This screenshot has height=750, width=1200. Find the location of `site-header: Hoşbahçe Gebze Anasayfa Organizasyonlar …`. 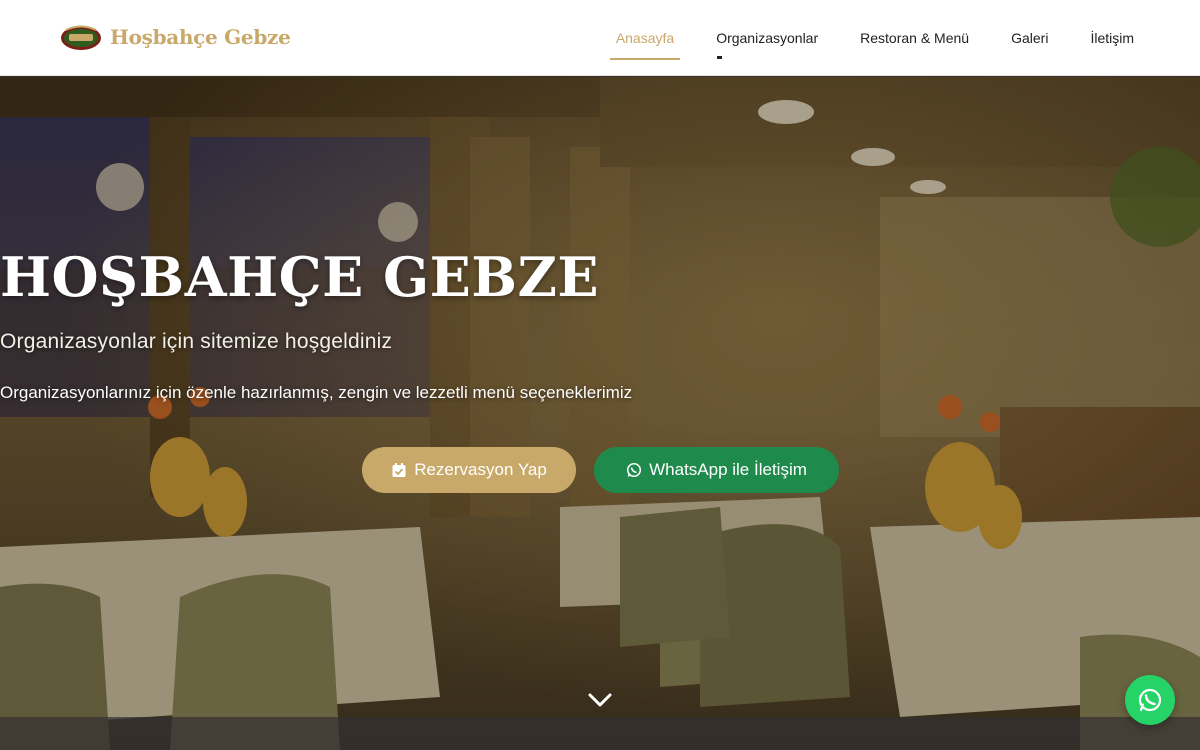

site-header: Hoşbahçe Gebze Anasayfa Organizasyonlar … is located at coordinates (600, 38).